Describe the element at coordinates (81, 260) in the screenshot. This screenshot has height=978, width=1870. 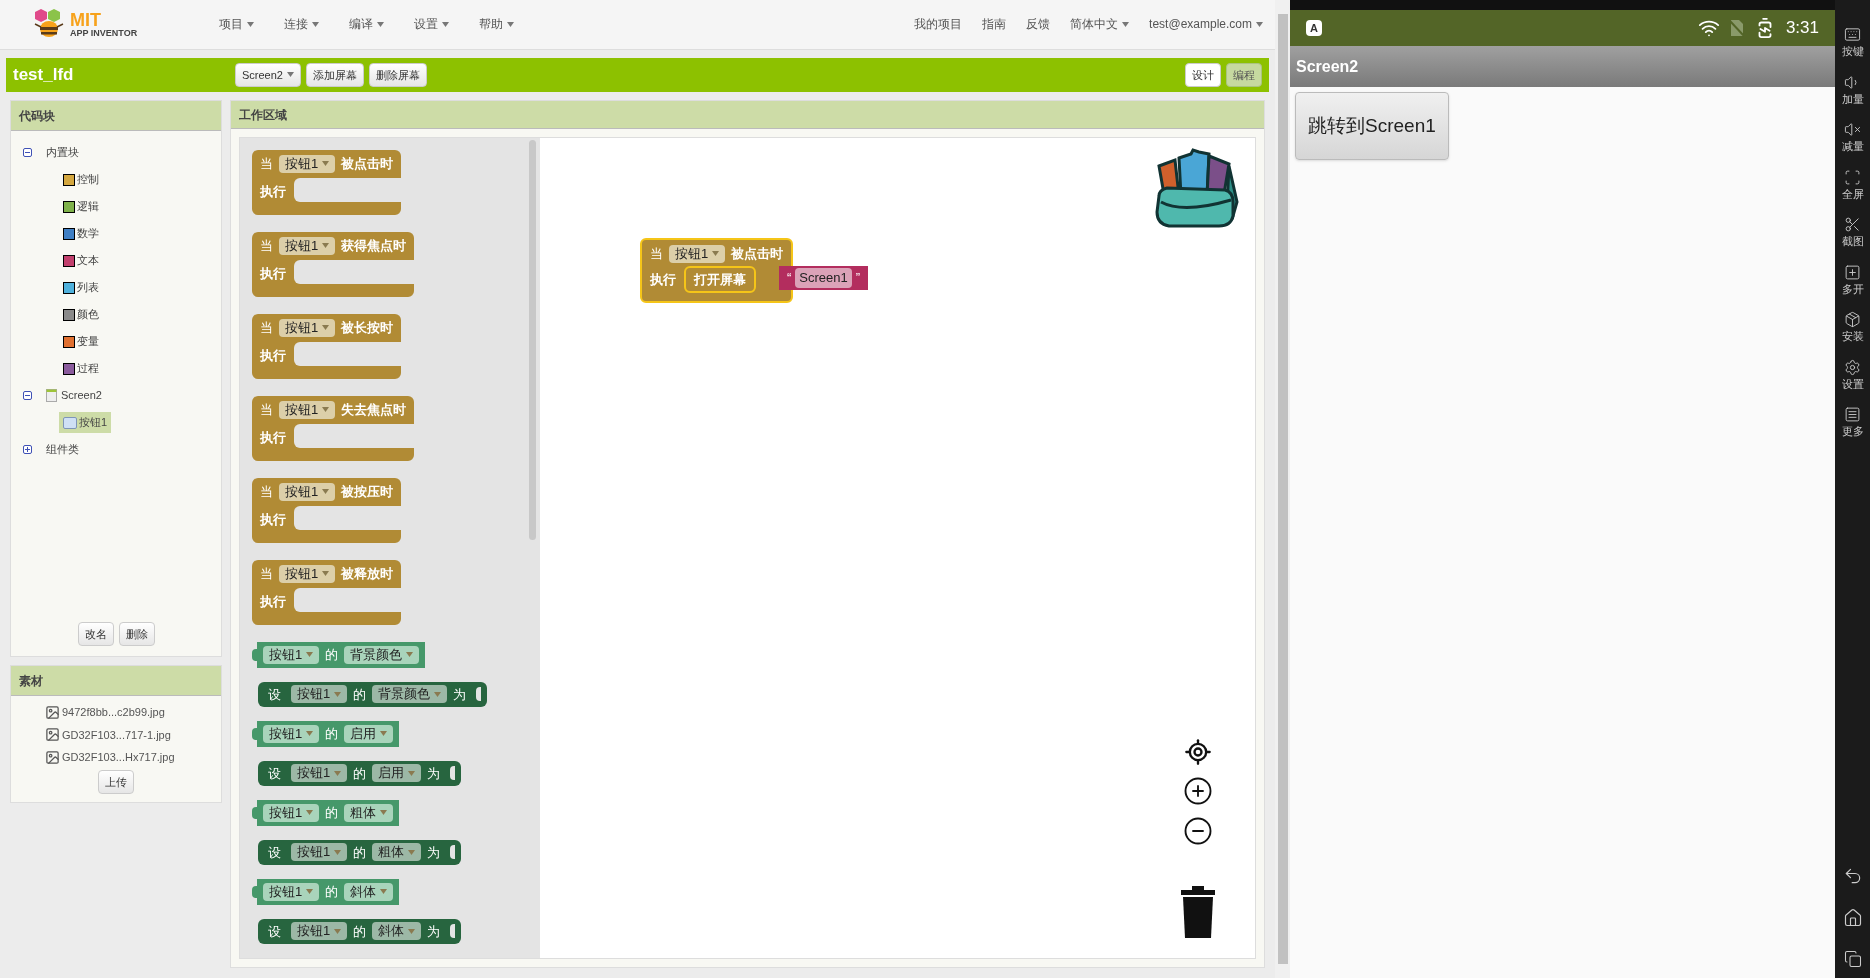
I see `tree-item: 文本` at that location.